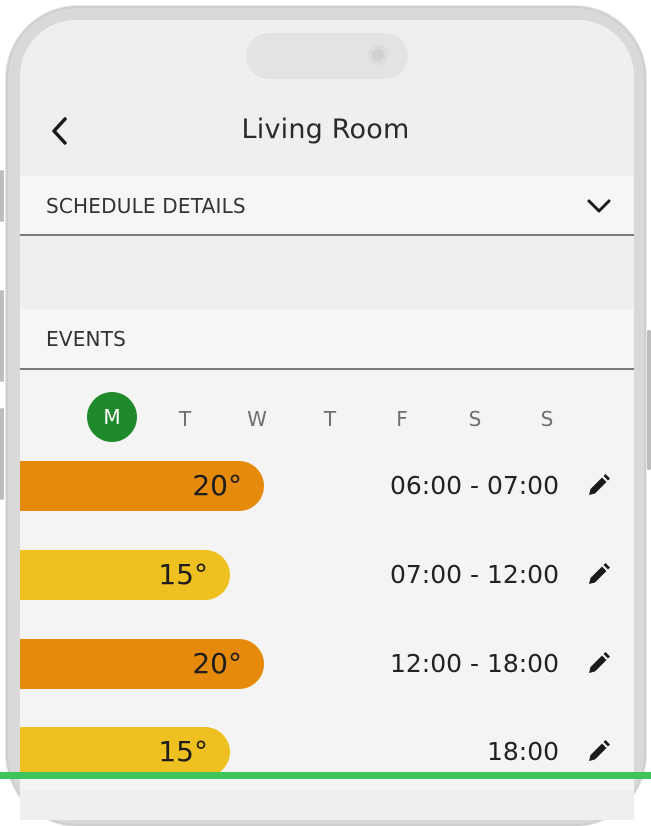 The height and width of the screenshot is (826, 651). I want to click on schedule-details-header: SCHEDULE DETAILS, so click(327, 206).